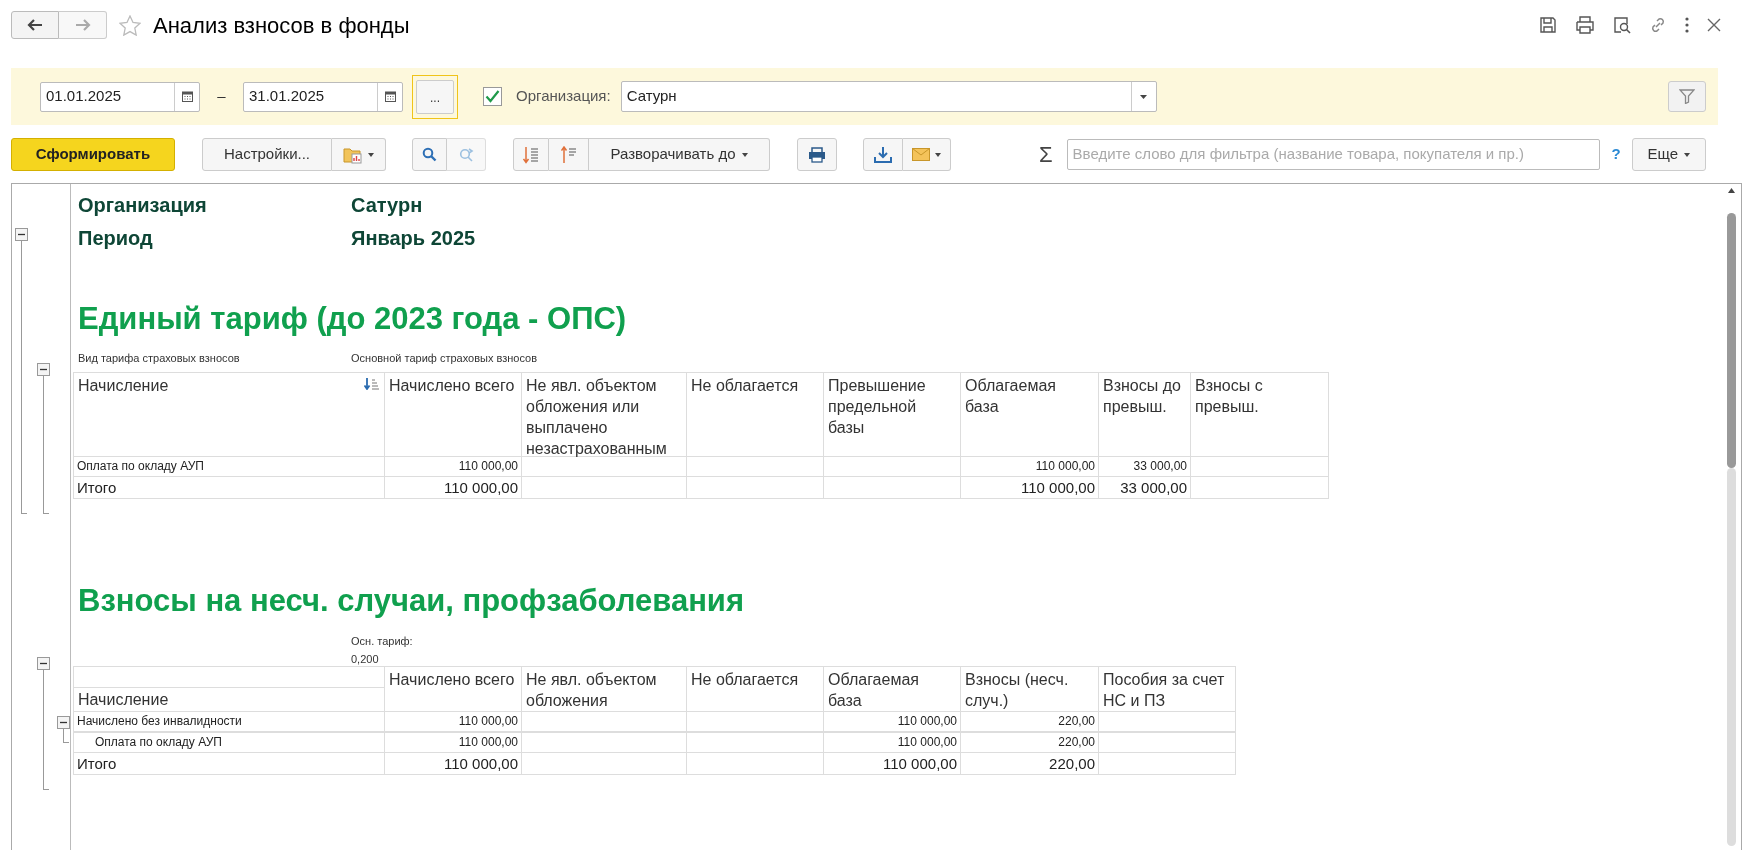 The height and width of the screenshot is (850, 1742). Describe the element at coordinates (116, 238) in the screenshot. I see `header-label: Период` at that location.